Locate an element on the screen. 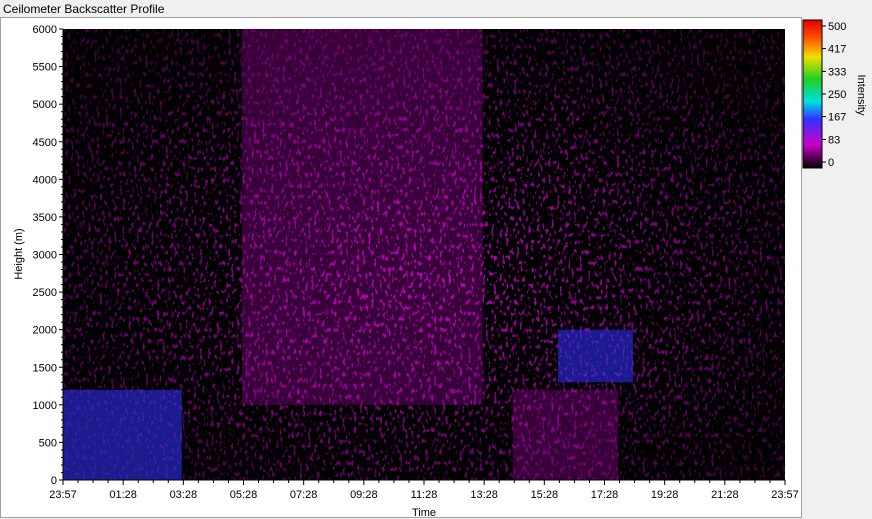  x-tick-label: 17:28 is located at coordinates (605, 495).